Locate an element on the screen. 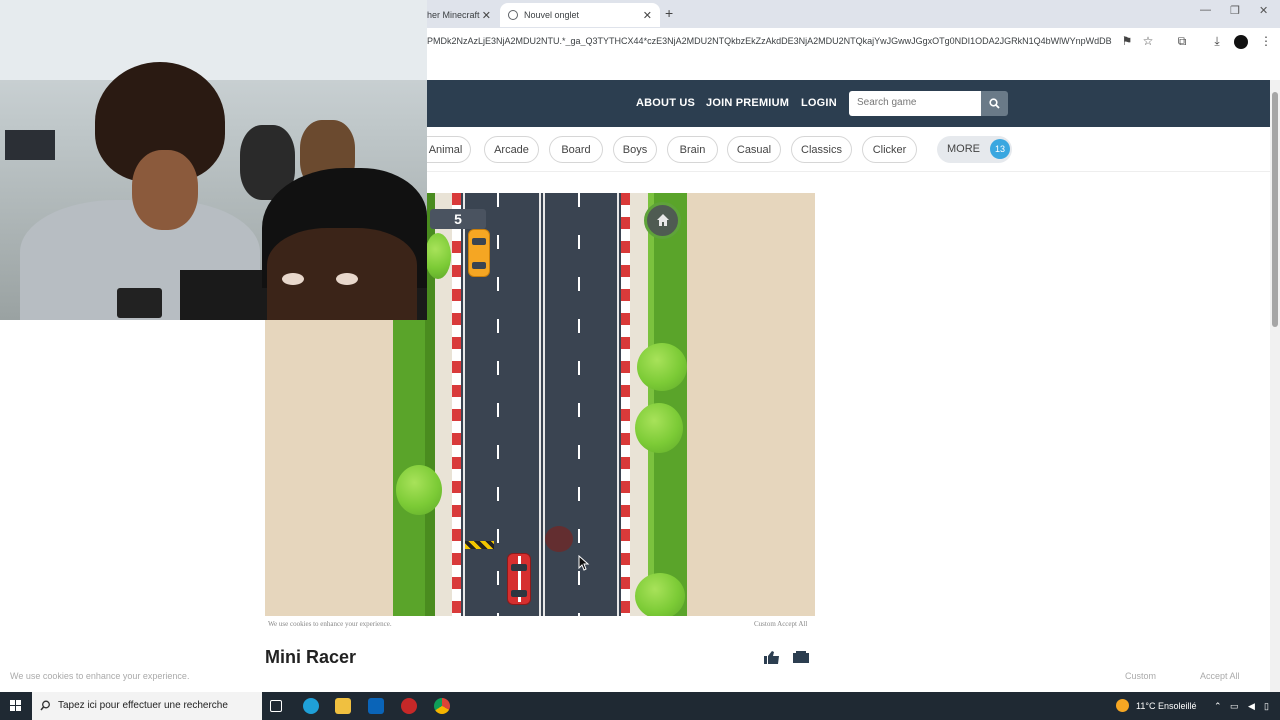 This screenshot has width=1280, height=720. task-view-icon is located at coordinates (276, 706).